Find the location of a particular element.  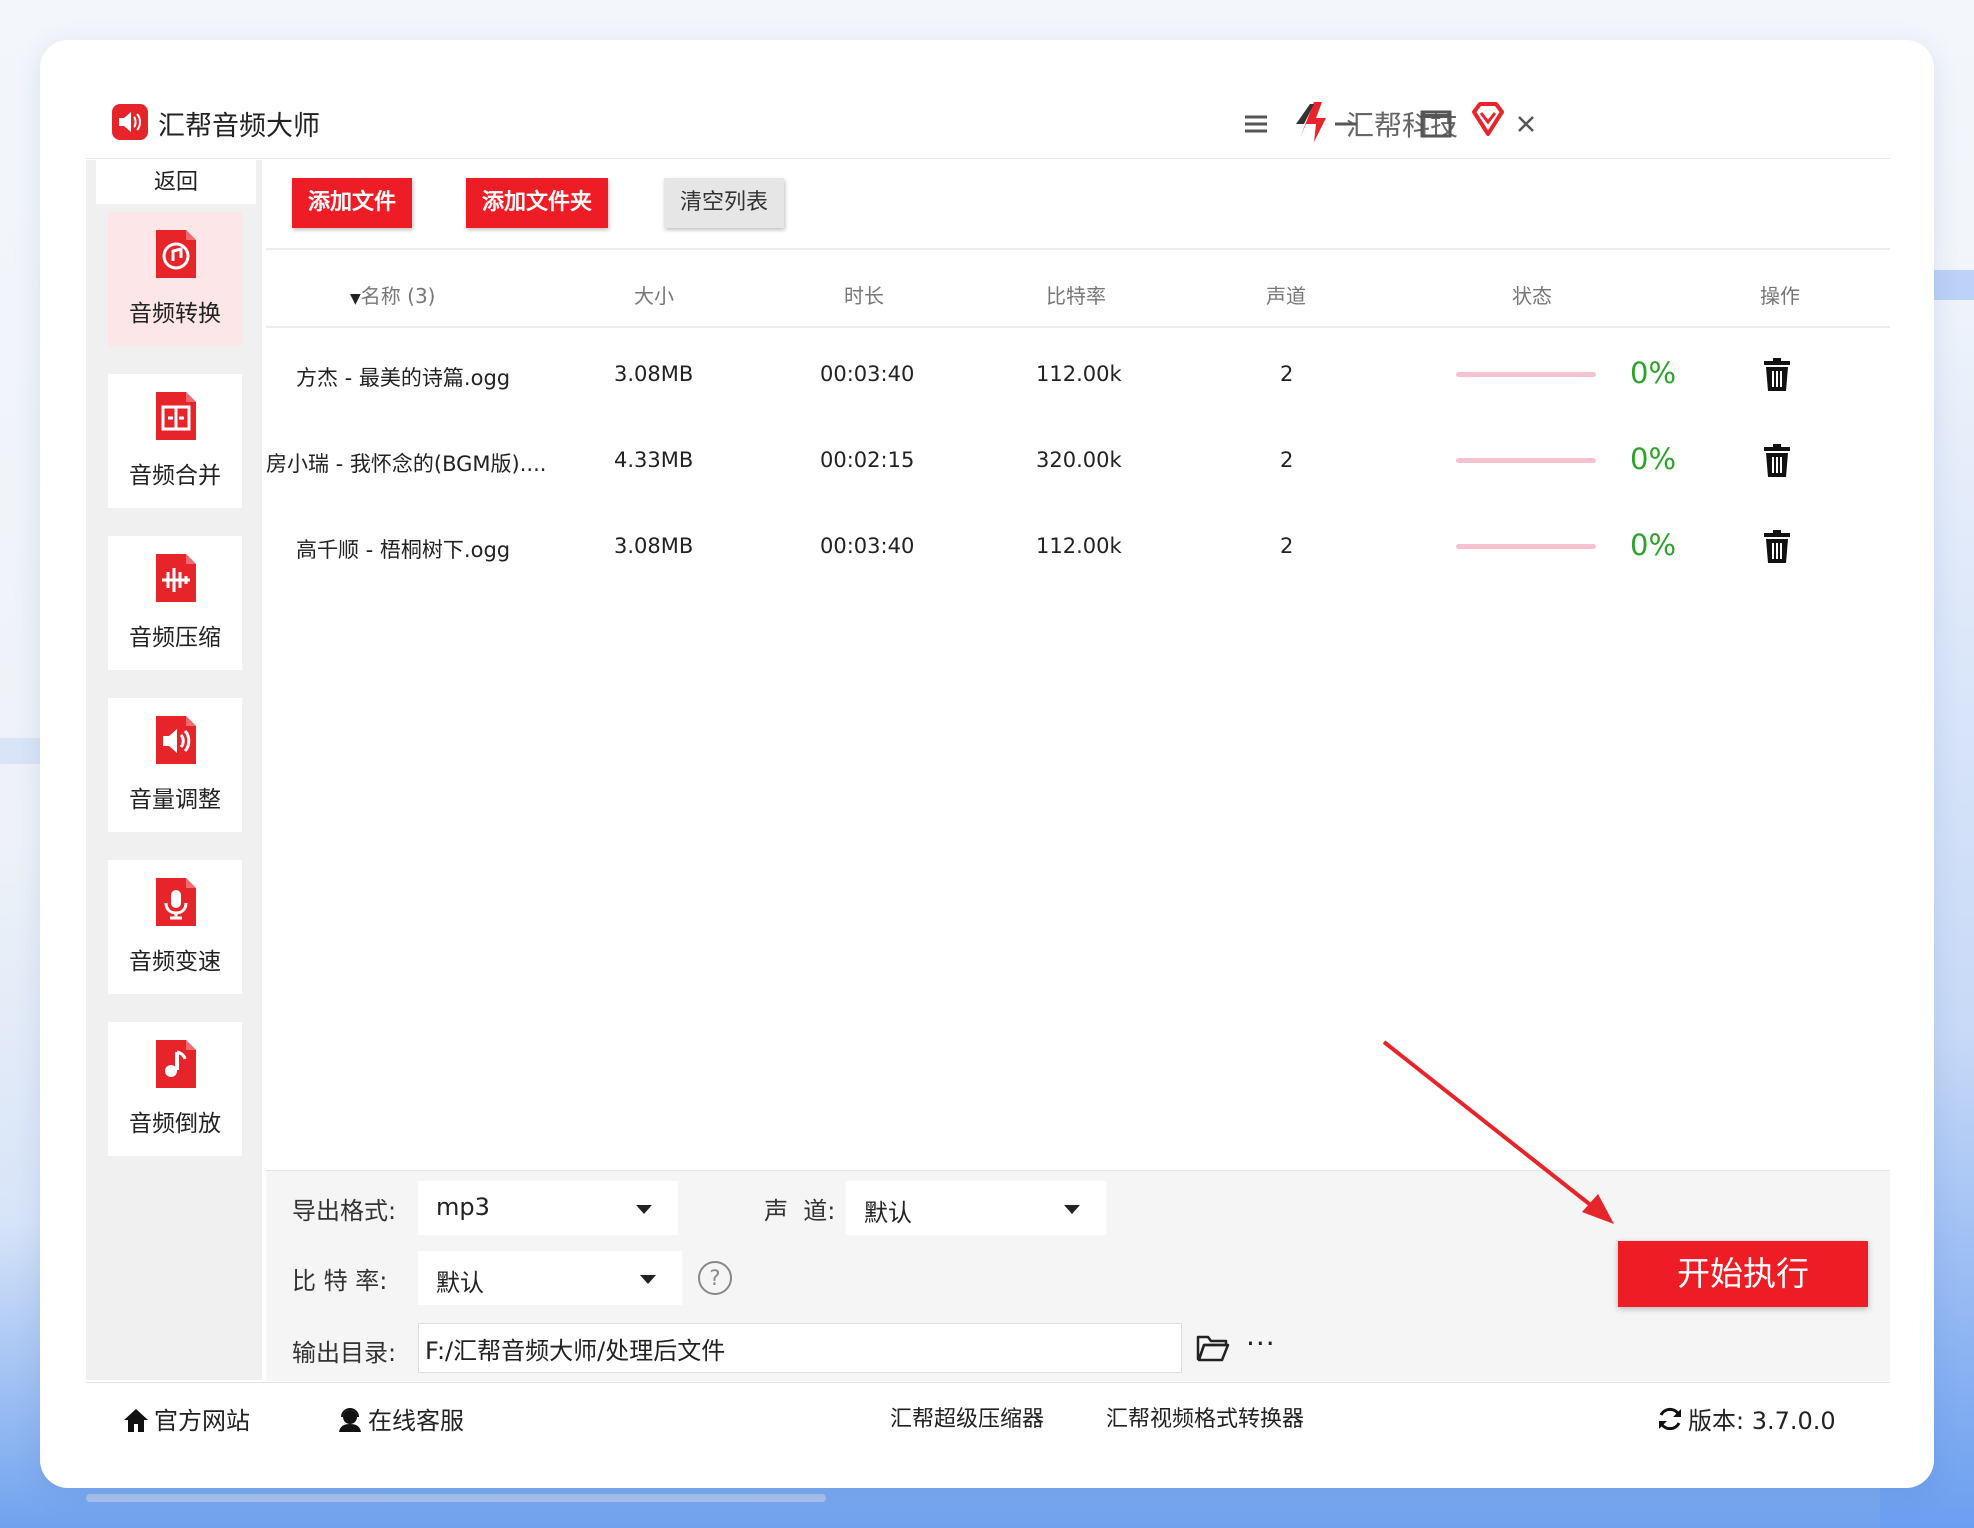

column-duration-header: 时长 is located at coordinates (864, 294).